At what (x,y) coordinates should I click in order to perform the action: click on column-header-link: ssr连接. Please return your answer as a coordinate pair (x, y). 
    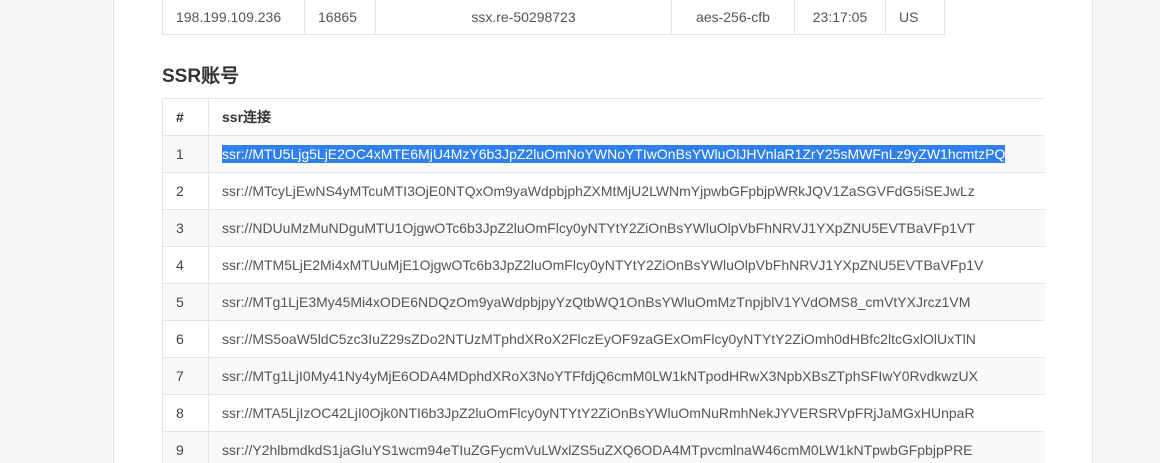
    Looking at the image, I should click on (626, 117).